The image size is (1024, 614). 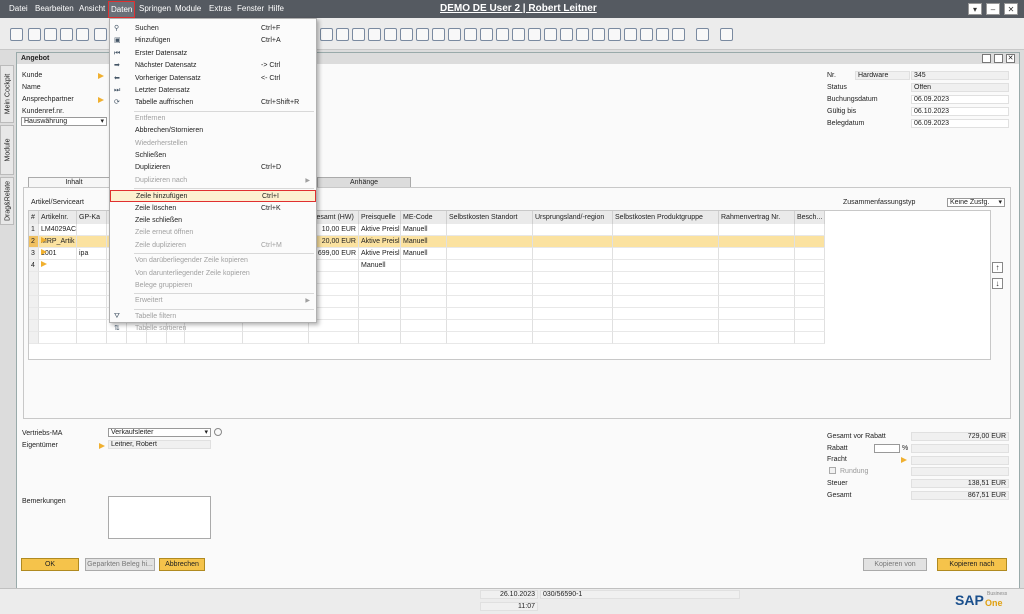 I want to click on tree-icon, so click(x=438, y=34).